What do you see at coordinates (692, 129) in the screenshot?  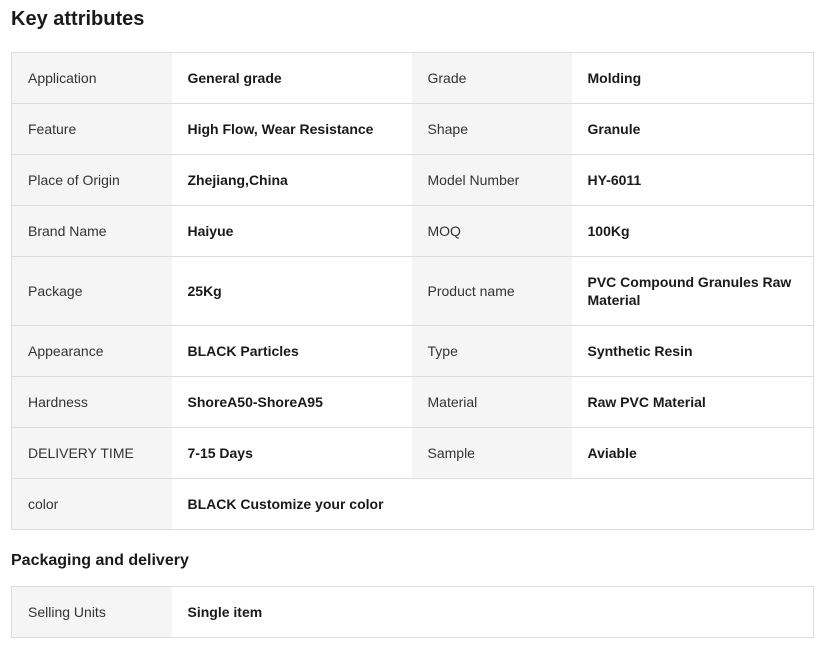 I see `attribute-value: Granule` at bounding box center [692, 129].